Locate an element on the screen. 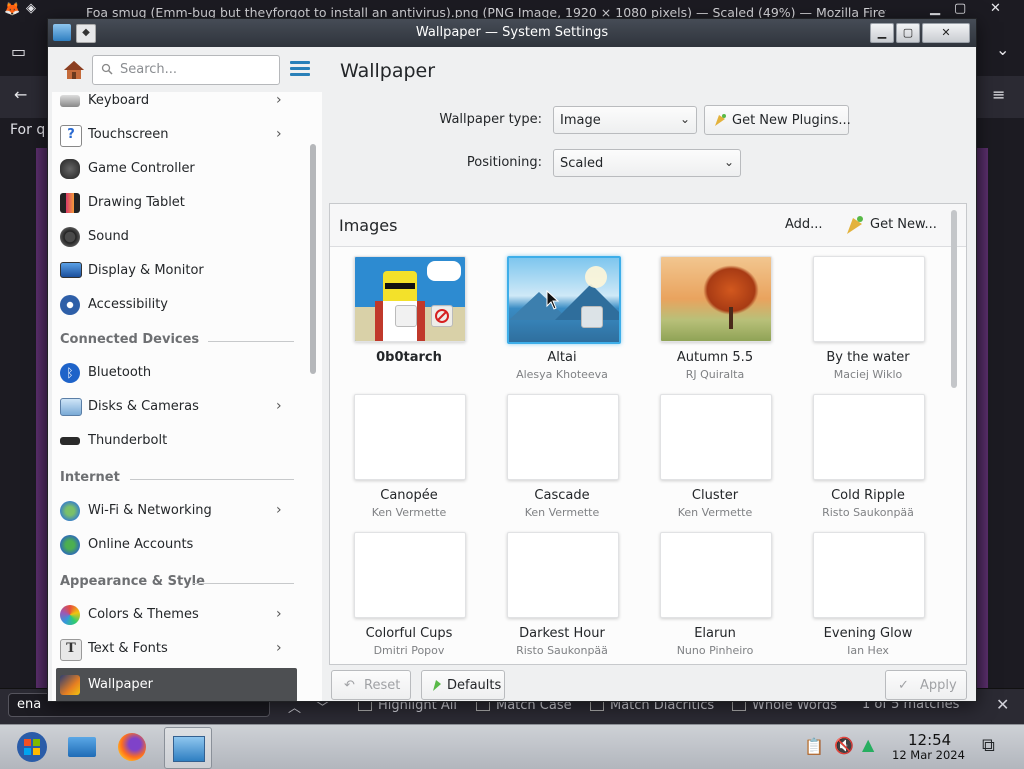  wallpaper-author: Dmitri Popov is located at coordinates (409, 650).